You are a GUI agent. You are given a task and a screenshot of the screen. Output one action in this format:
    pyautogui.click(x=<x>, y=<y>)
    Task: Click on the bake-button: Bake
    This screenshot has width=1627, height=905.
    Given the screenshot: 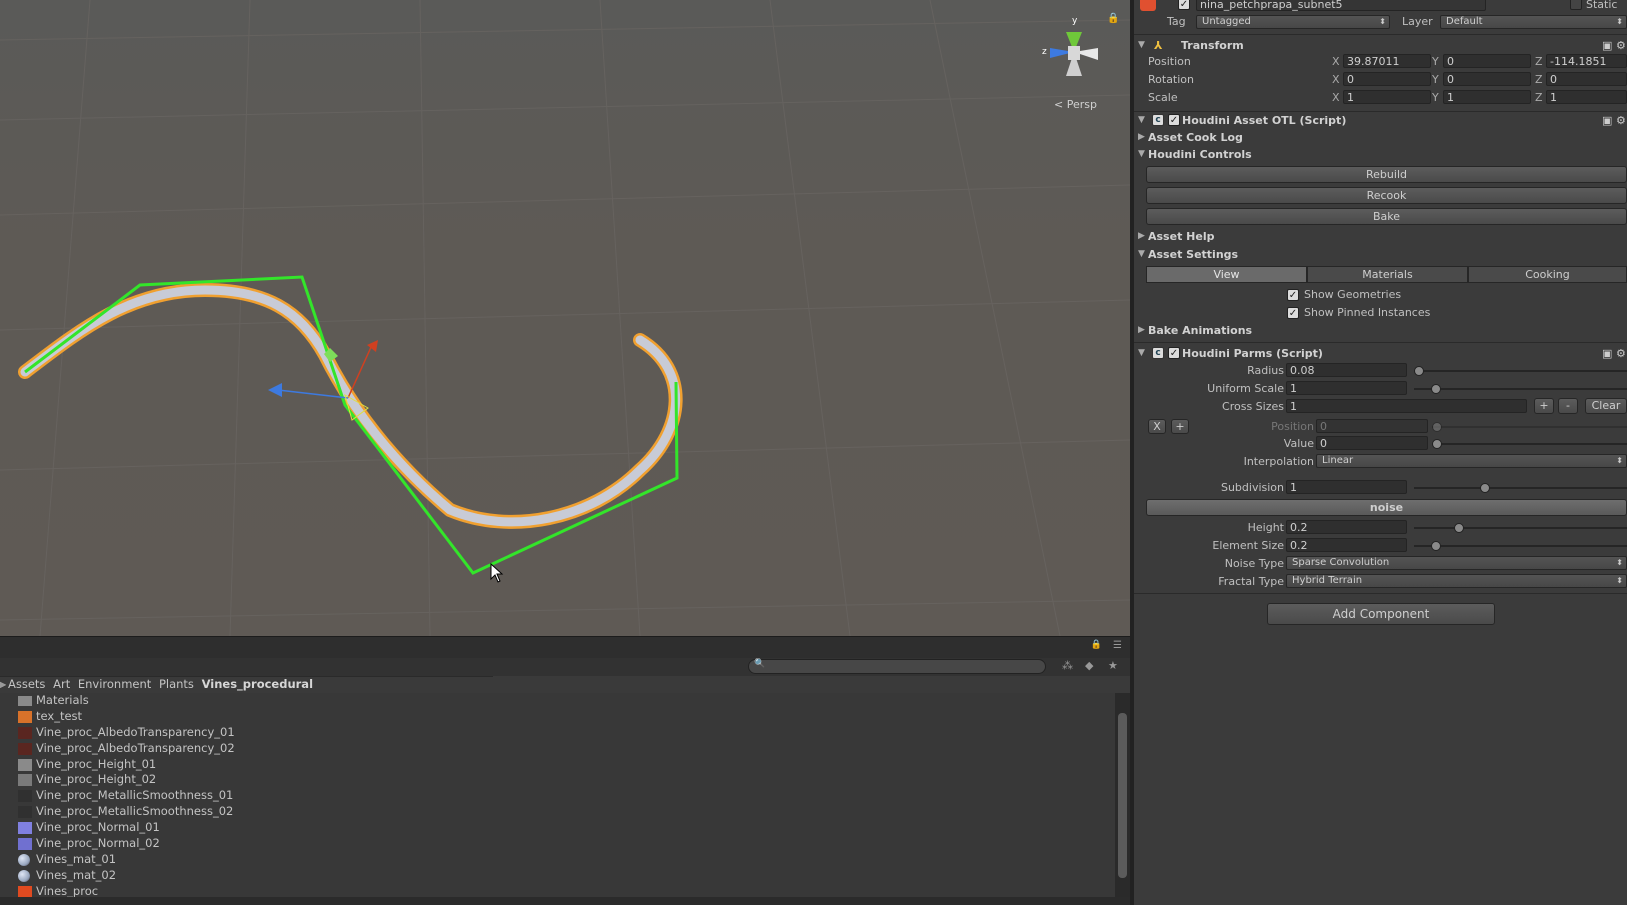 What is the action you would take?
    pyautogui.click(x=1386, y=216)
    